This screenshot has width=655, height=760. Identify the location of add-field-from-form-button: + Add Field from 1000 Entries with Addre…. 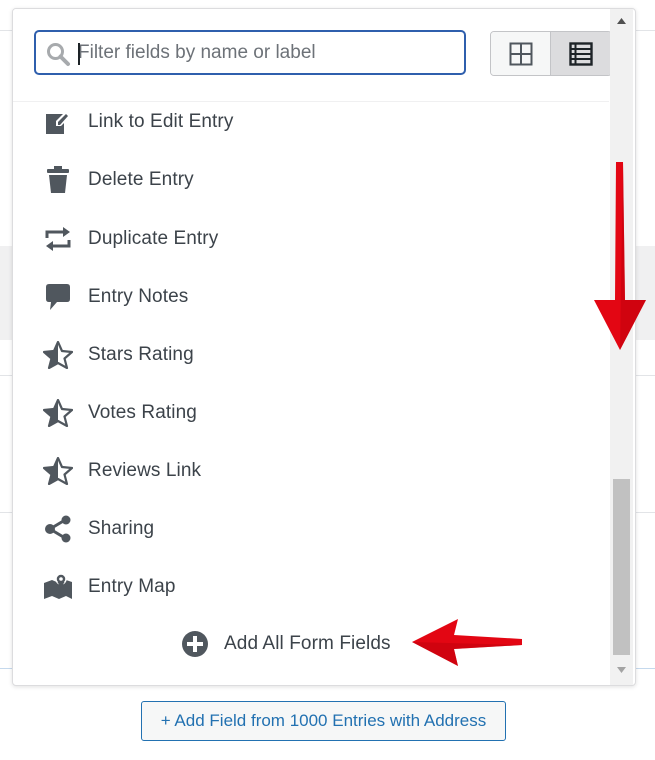
(323, 721).